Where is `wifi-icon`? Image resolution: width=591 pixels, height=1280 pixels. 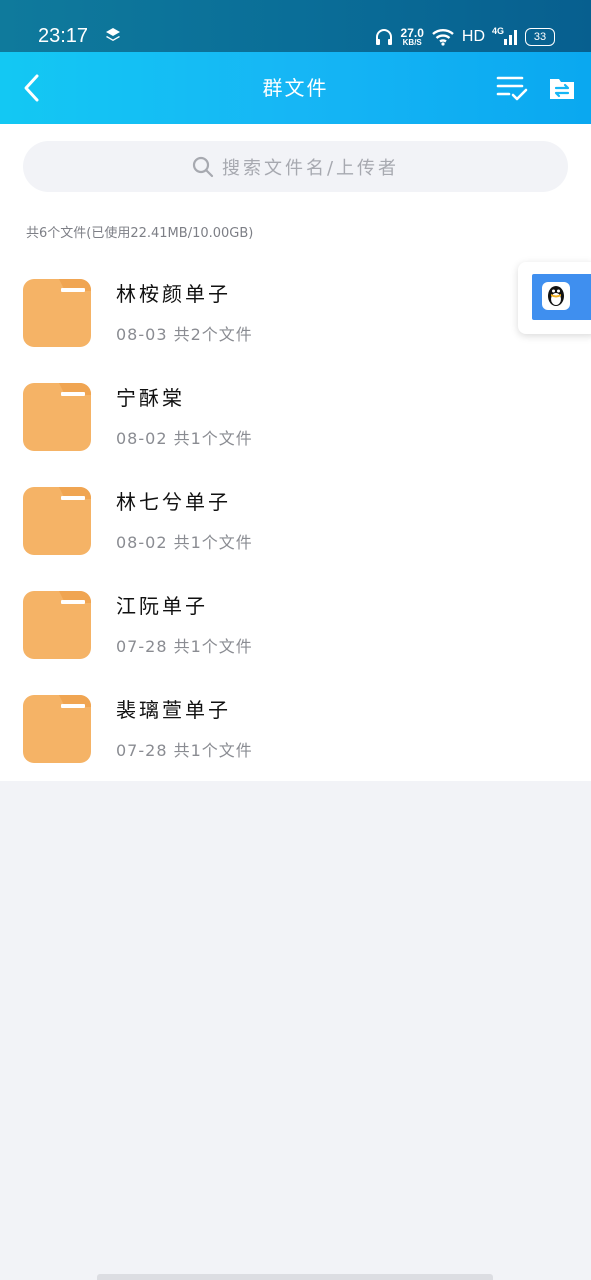 wifi-icon is located at coordinates (443, 37).